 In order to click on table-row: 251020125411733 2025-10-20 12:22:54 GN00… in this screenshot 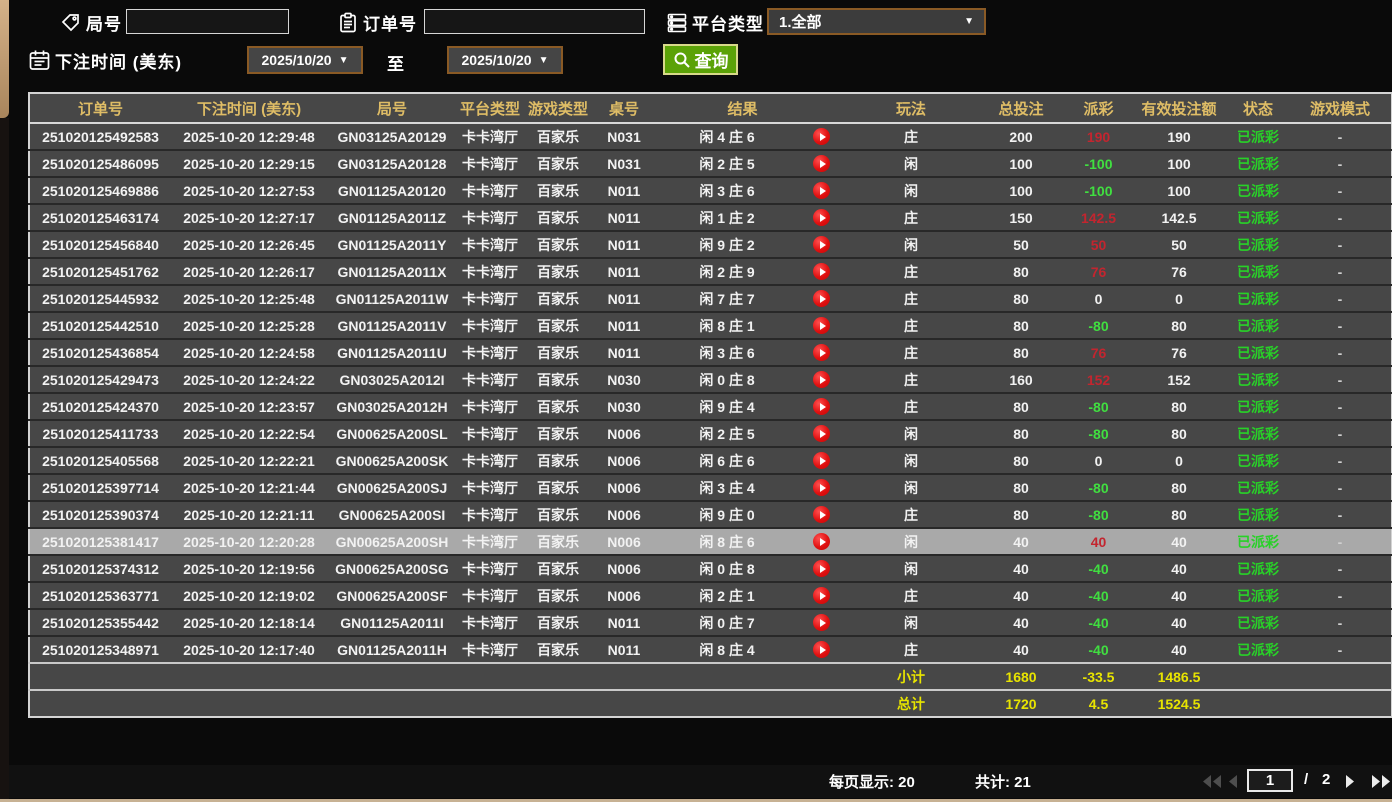, I will do `click(710, 433)`.